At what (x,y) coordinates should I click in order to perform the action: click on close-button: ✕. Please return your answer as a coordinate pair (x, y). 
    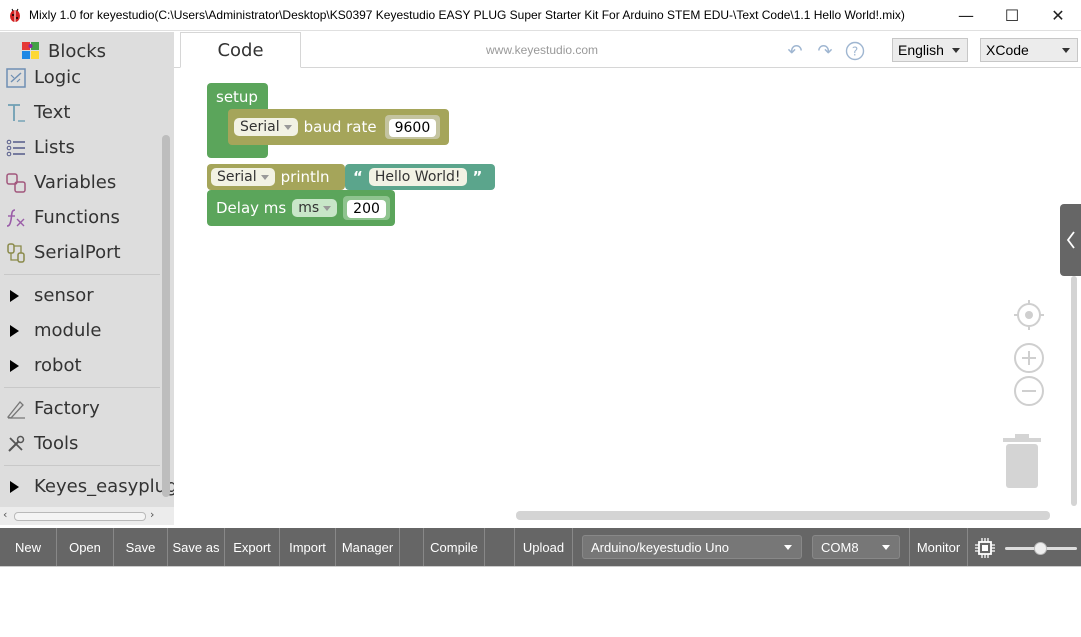
    Looking at the image, I should click on (1058, 15).